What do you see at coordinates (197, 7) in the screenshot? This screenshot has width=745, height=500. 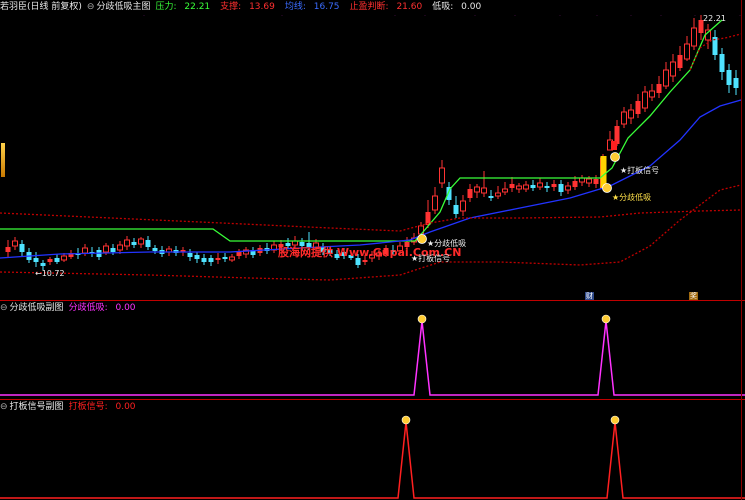 I see `pressure-value: 22.21` at bounding box center [197, 7].